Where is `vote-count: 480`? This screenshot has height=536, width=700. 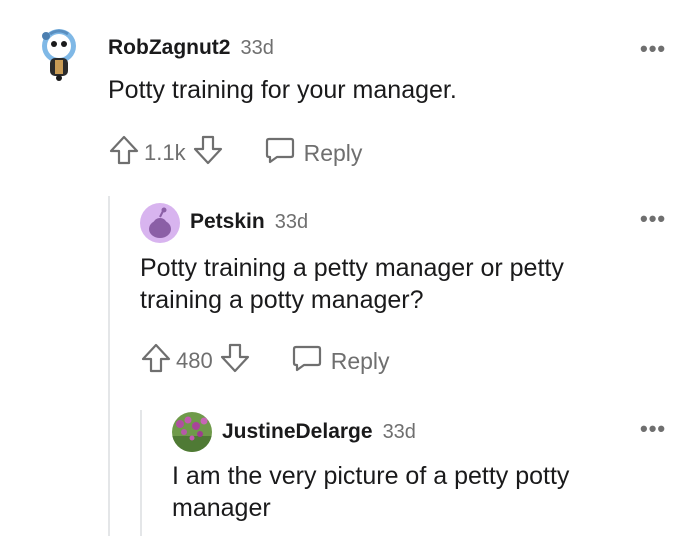 vote-count: 480 is located at coordinates (194, 360).